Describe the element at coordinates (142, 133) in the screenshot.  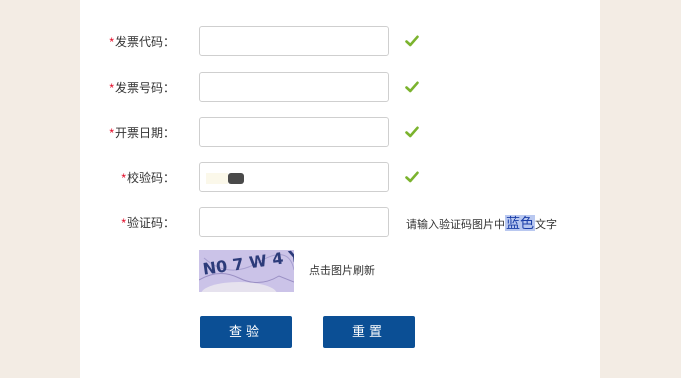
I see `issue-date-label: *开票日期：` at that location.